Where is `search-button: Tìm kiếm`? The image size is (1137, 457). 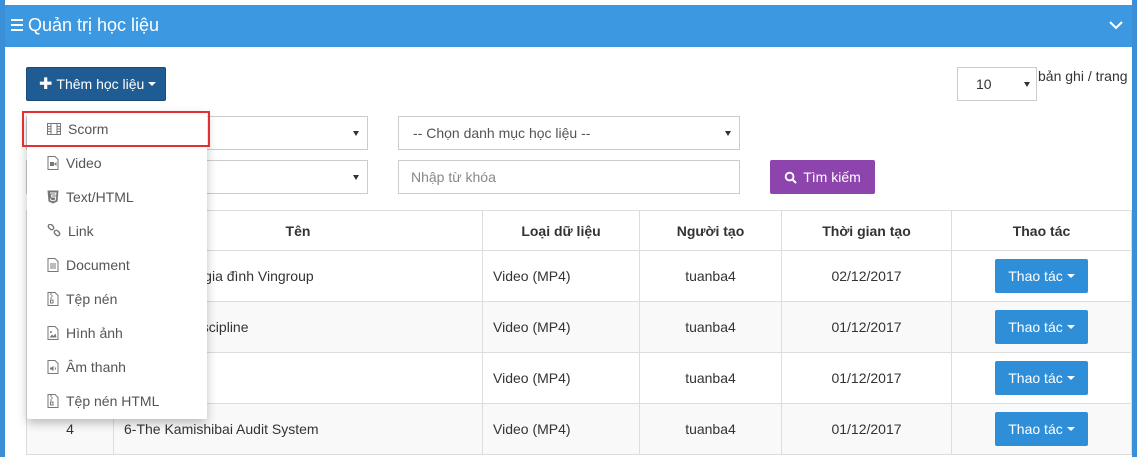 search-button: Tìm kiếm is located at coordinates (822, 177).